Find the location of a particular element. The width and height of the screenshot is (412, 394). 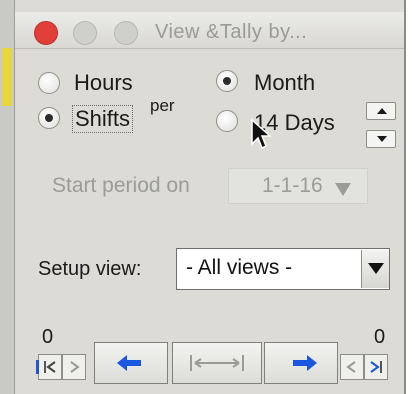

setup-view-label: Setup view: is located at coordinates (90, 269).